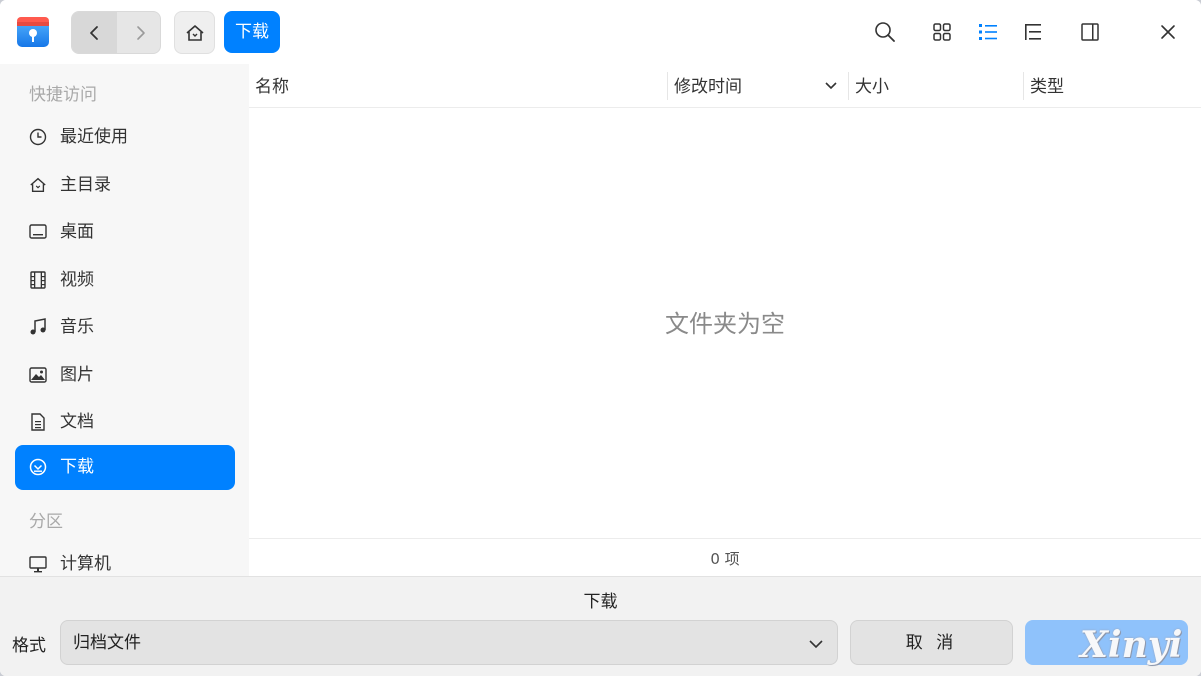  I want to click on film-icon, so click(38, 280).